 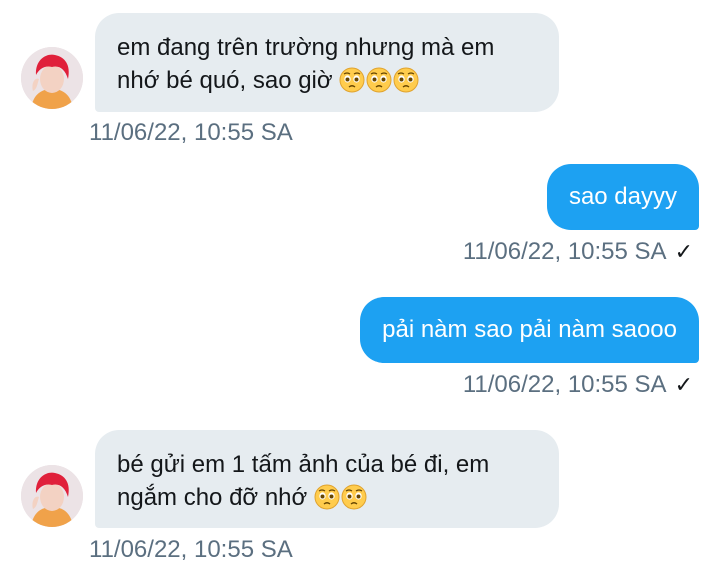 What do you see at coordinates (303, 464) in the screenshot?
I see `message-text: bé gửi em 1 tấm ảnh của bé đi, em` at bounding box center [303, 464].